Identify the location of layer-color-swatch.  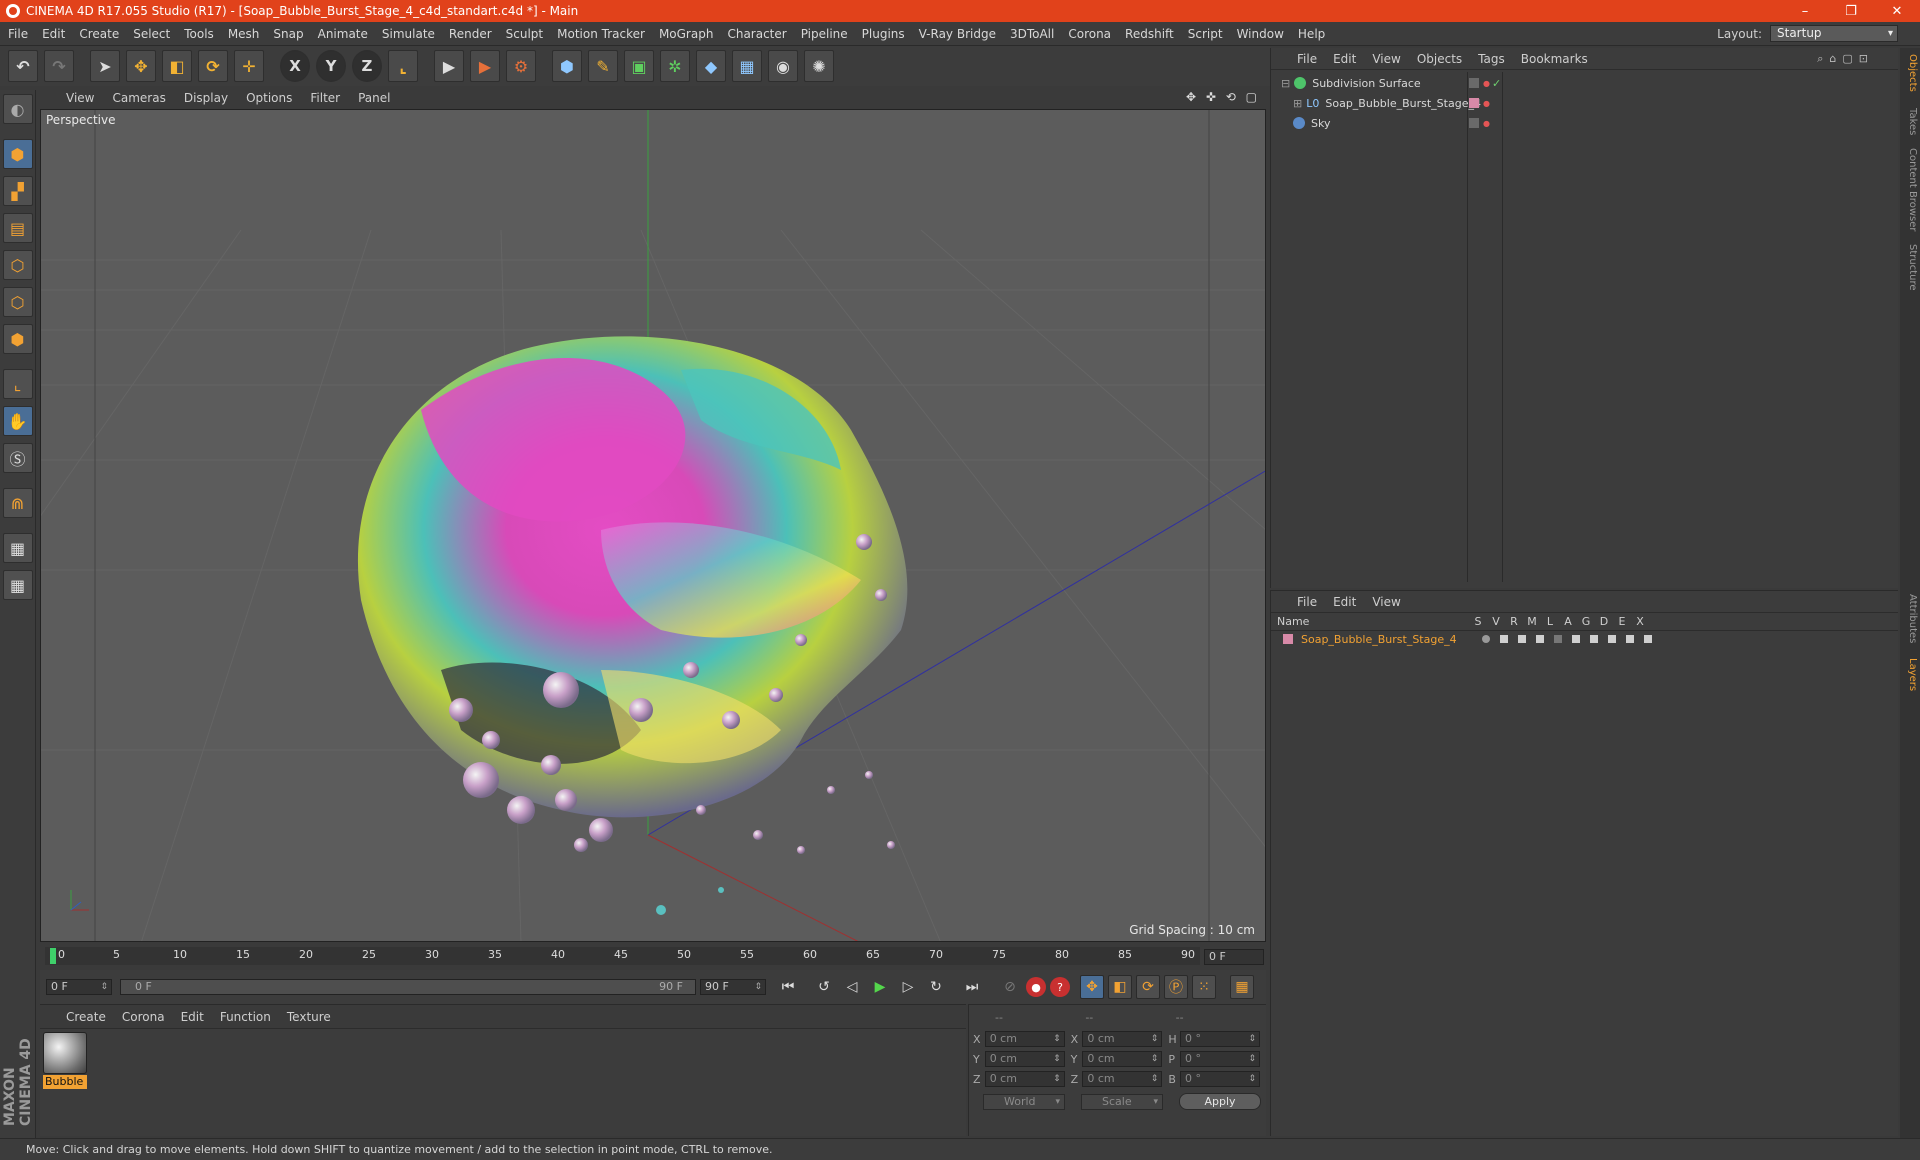
(1288, 639).